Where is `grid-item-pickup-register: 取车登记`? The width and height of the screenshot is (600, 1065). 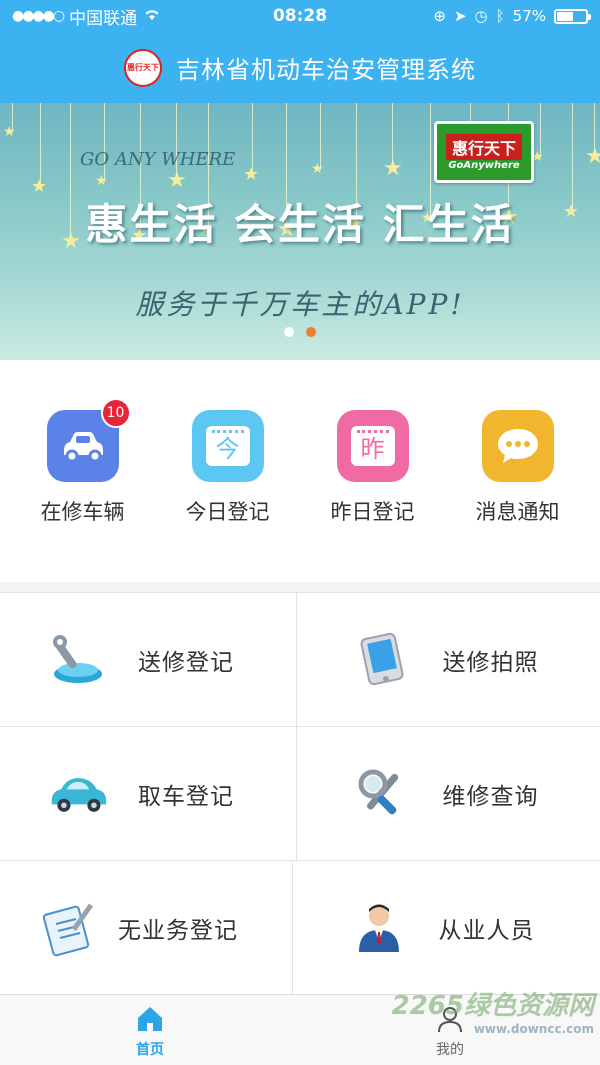
grid-item-pickup-register: 取车登记 is located at coordinates (148, 793).